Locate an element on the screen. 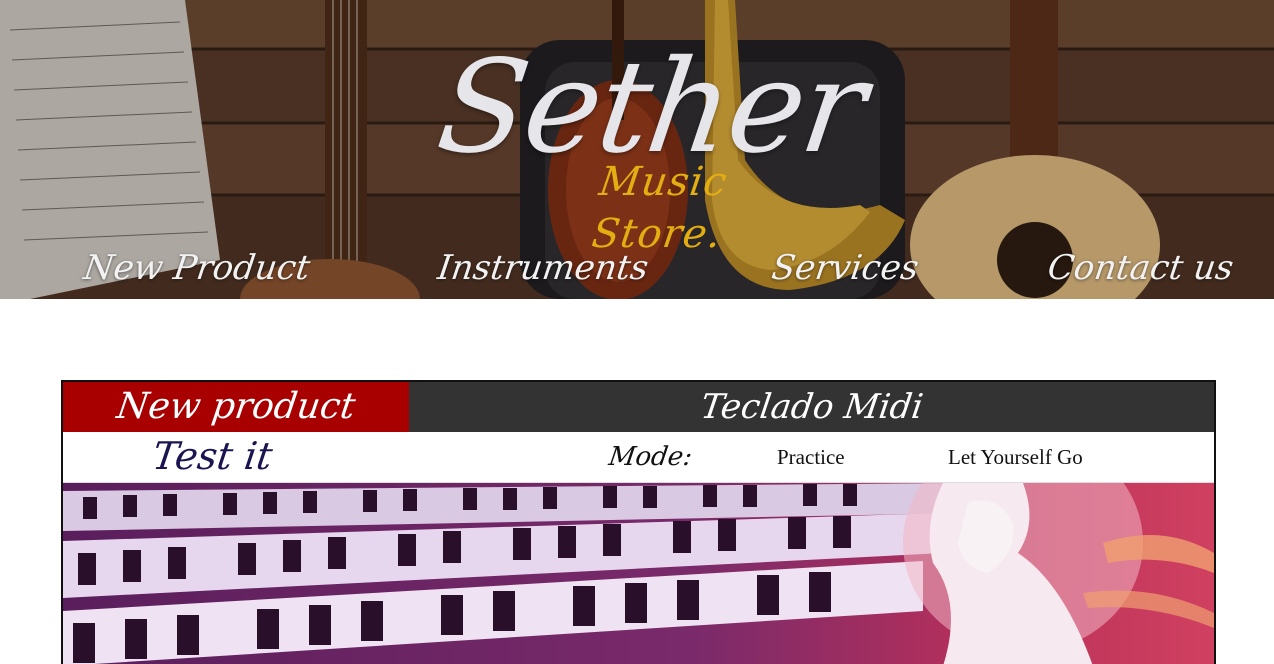 The height and width of the screenshot is (664, 1274). product-name-bar: Teclado Midi is located at coordinates (811, 407).